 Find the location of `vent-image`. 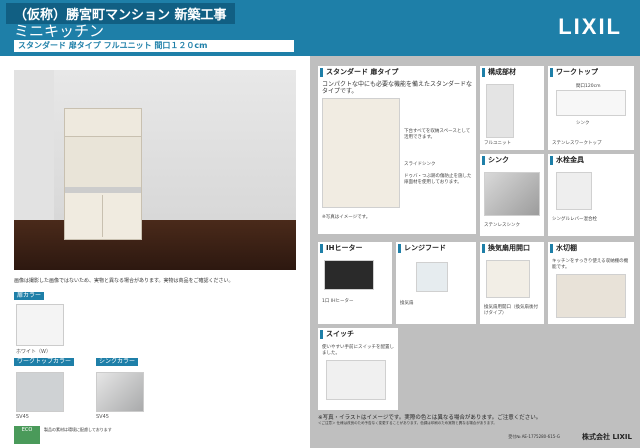

vent-image is located at coordinates (508, 279).